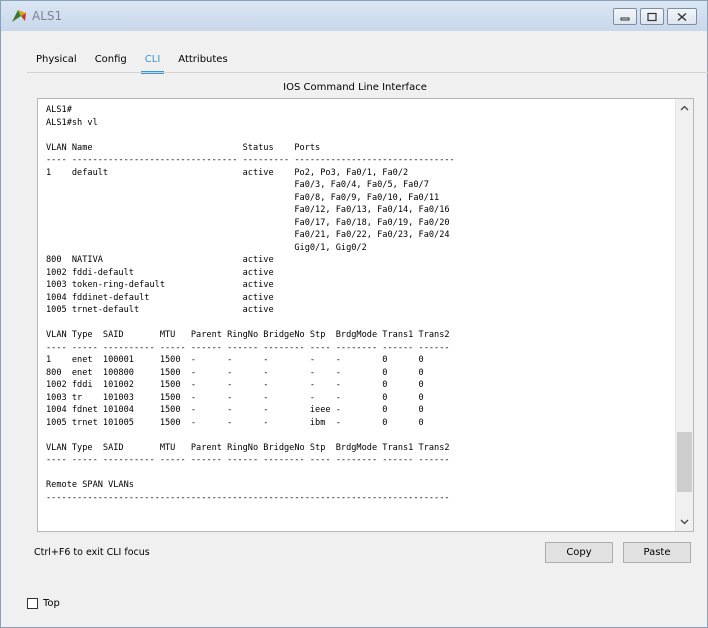 The width and height of the screenshot is (708, 628). I want to click on tab-divider, so click(367, 72).